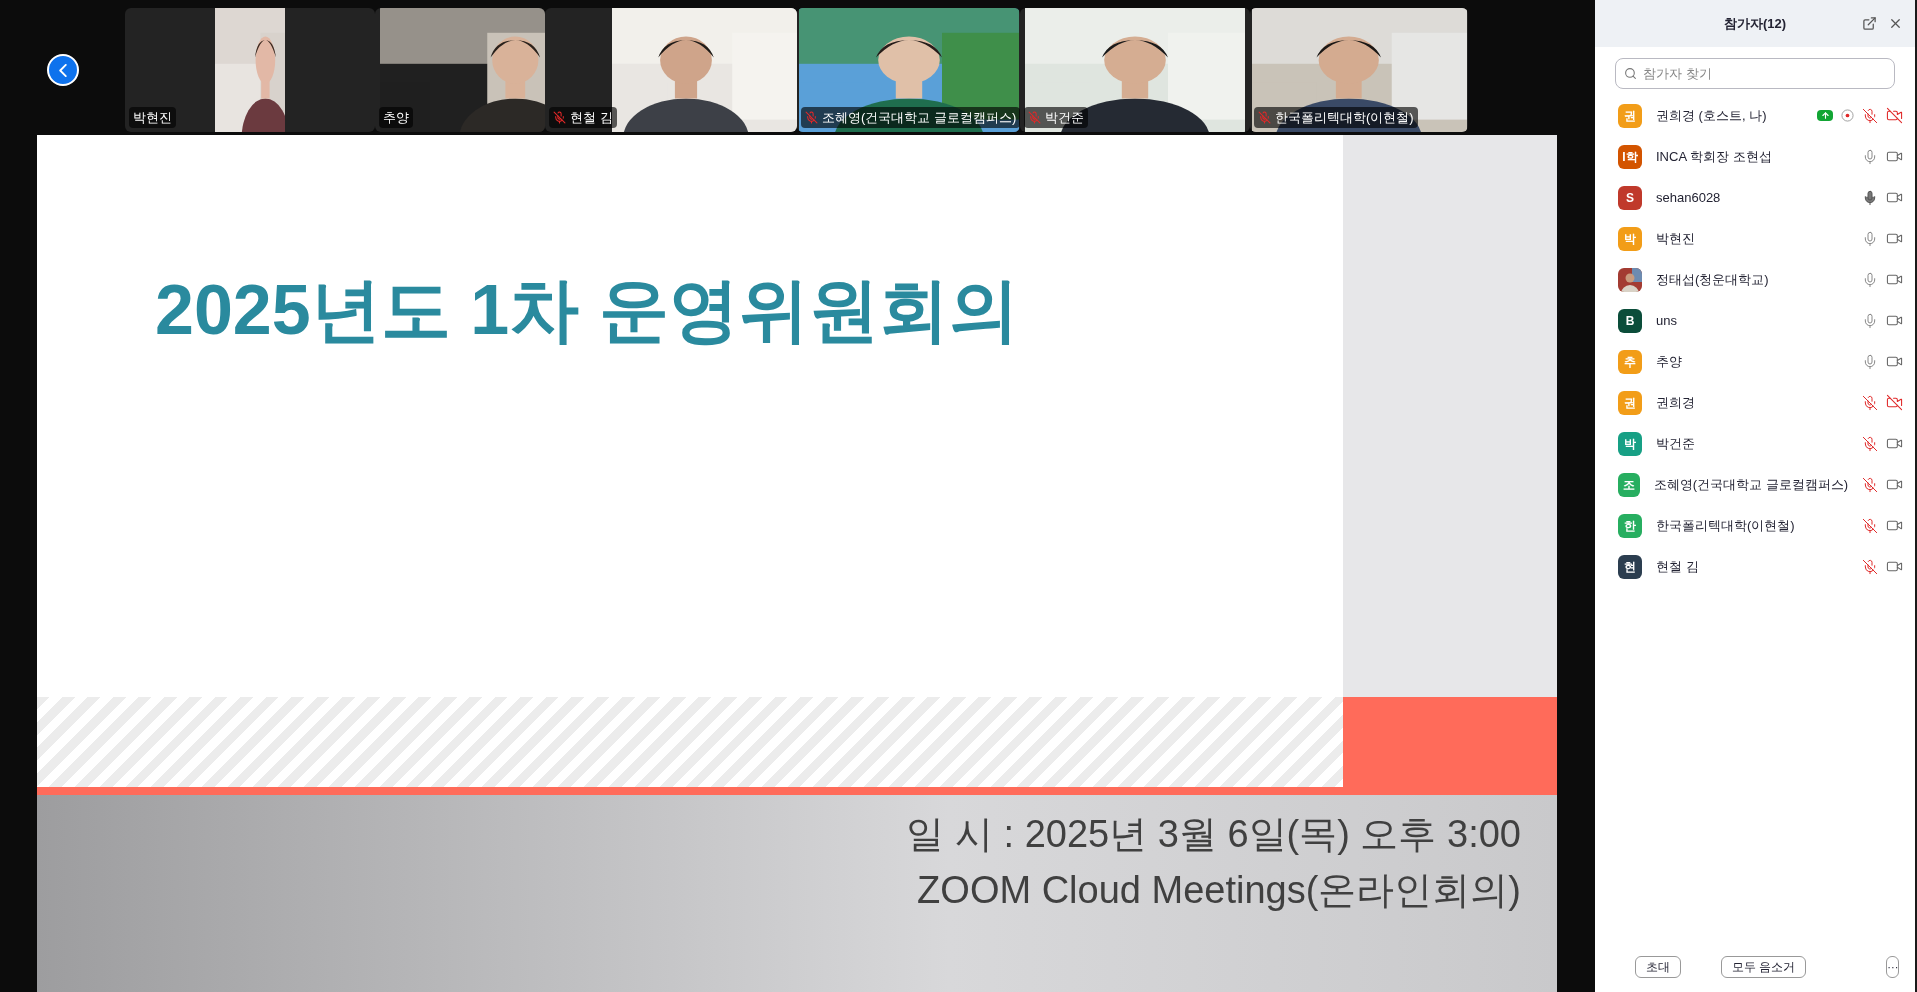 This screenshot has height=992, width=1917. I want to click on participant-name: INCA 학회장 조현섭, so click(1714, 156).